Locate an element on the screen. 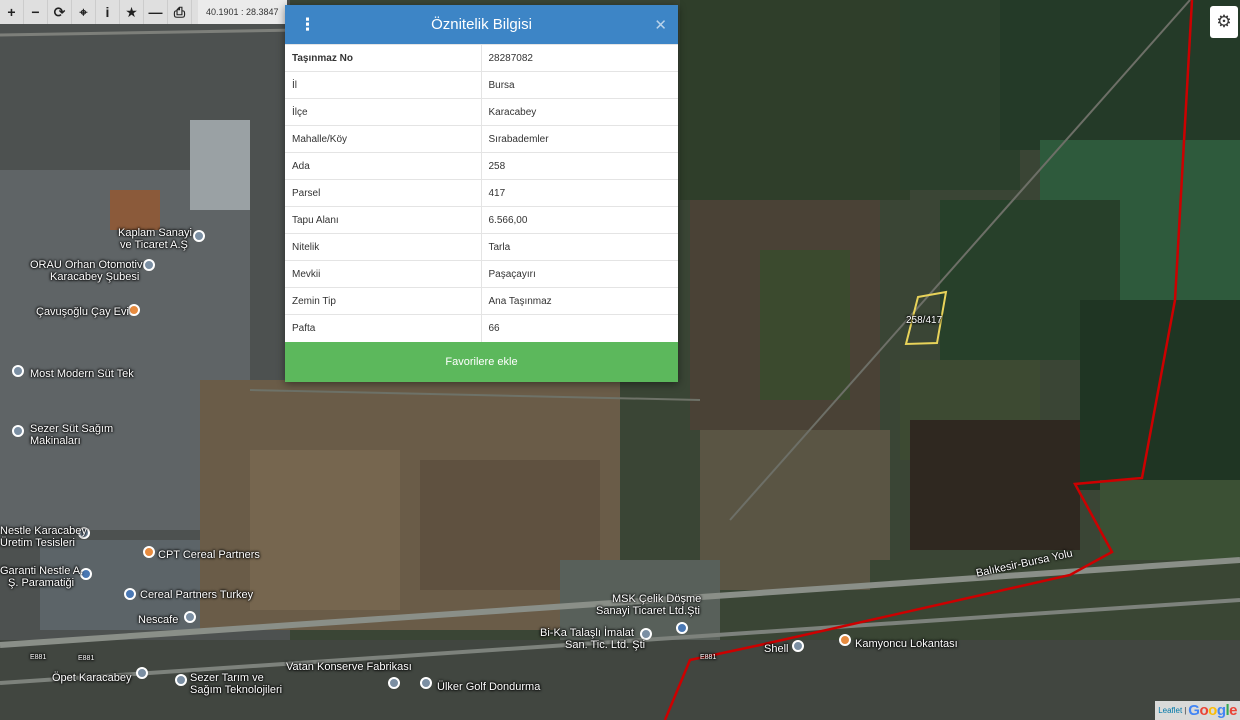  bank-pin-icon is located at coordinates (682, 628).